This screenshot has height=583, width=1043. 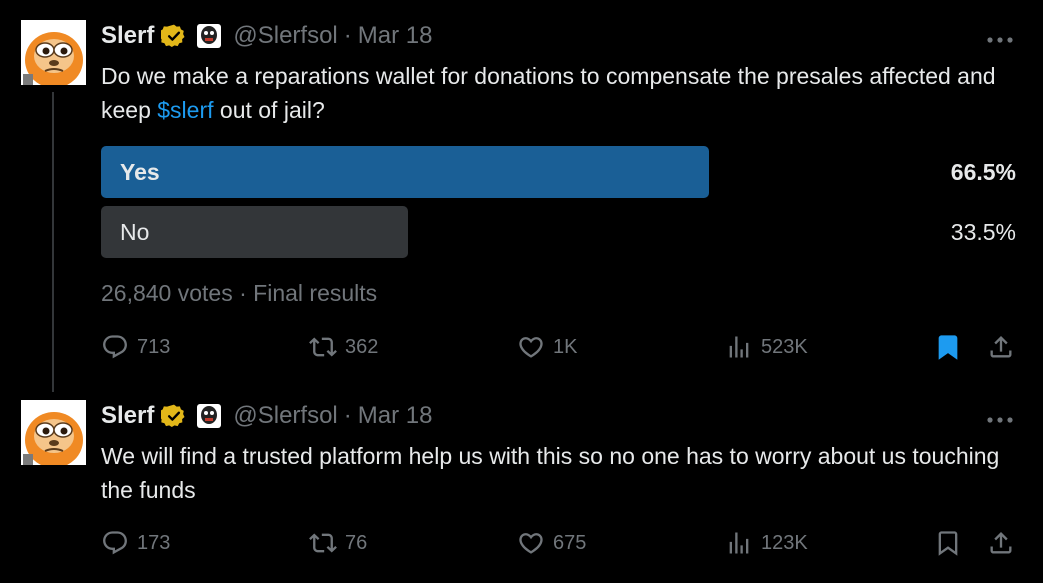 I want to click on poll-option-no: No 33.5%, so click(x=558, y=232).